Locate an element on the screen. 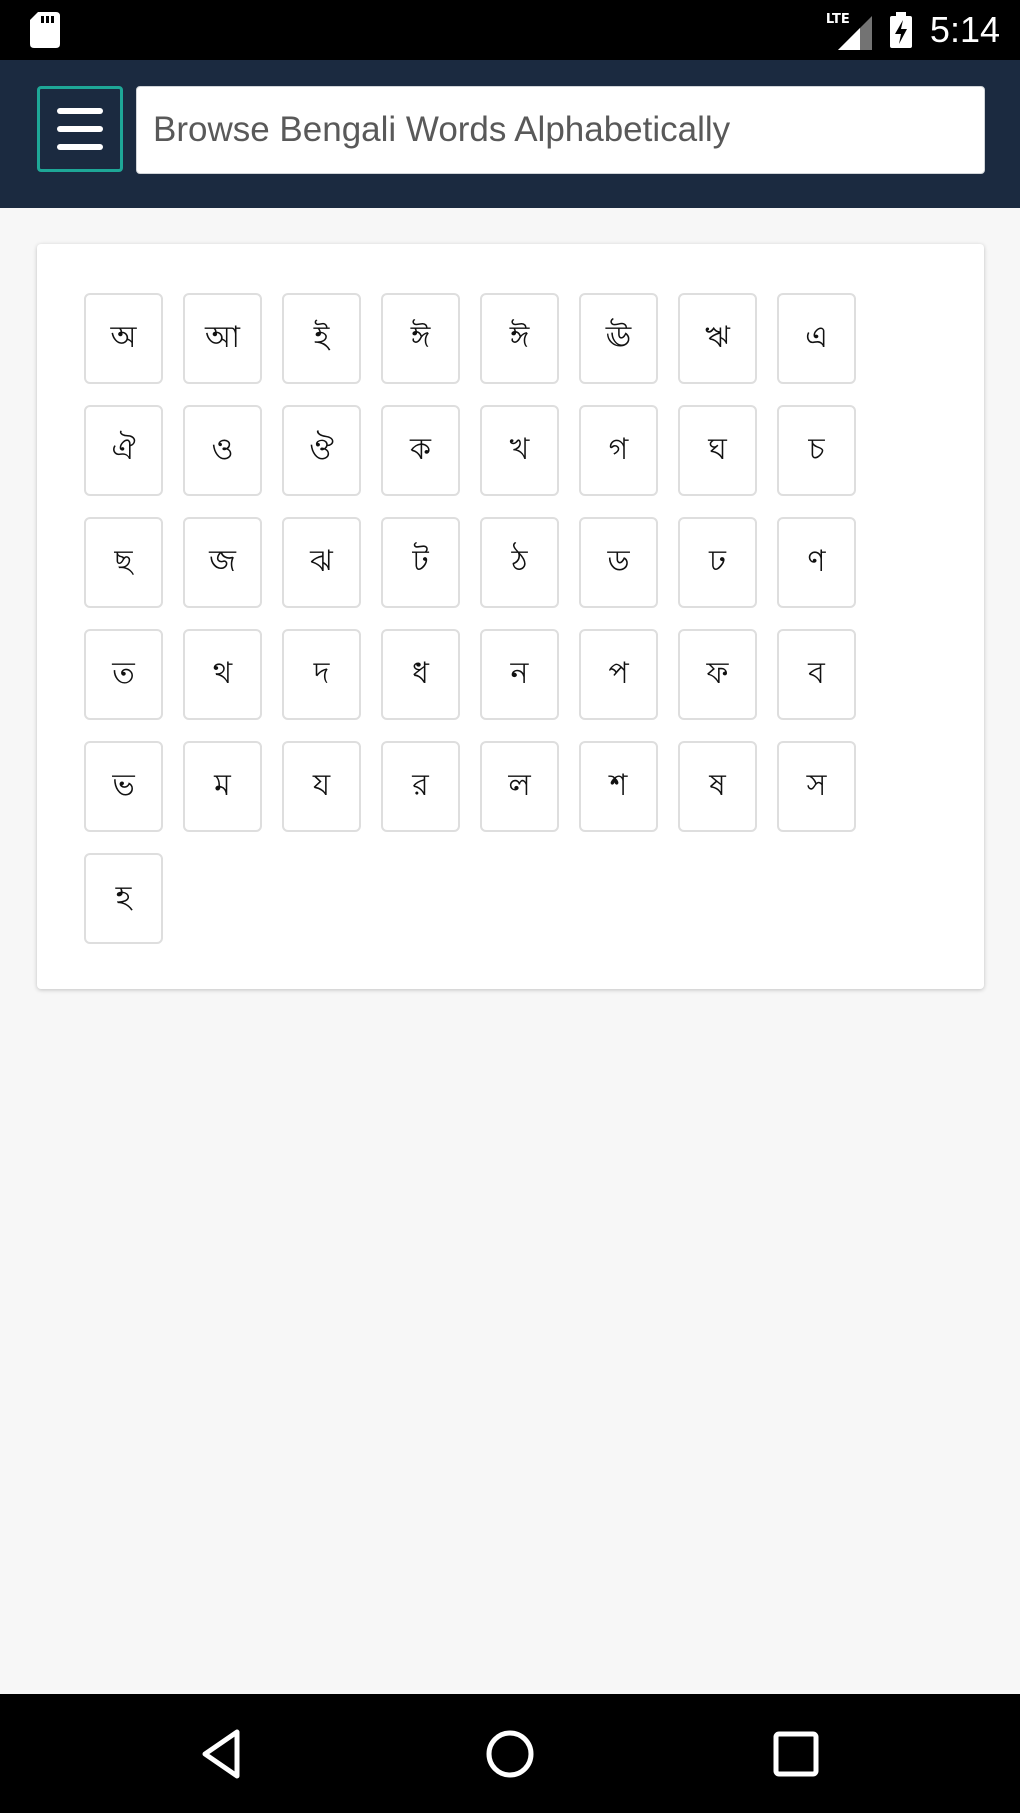  letter-button: য is located at coordinates (321, 786).